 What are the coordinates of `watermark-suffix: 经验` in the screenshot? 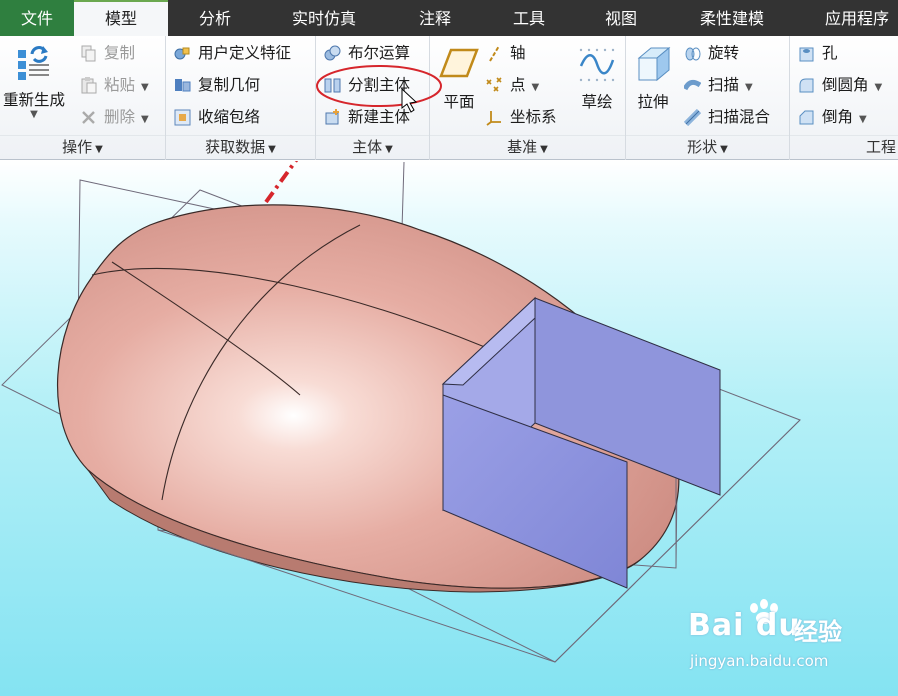 It's located at (818, 632).